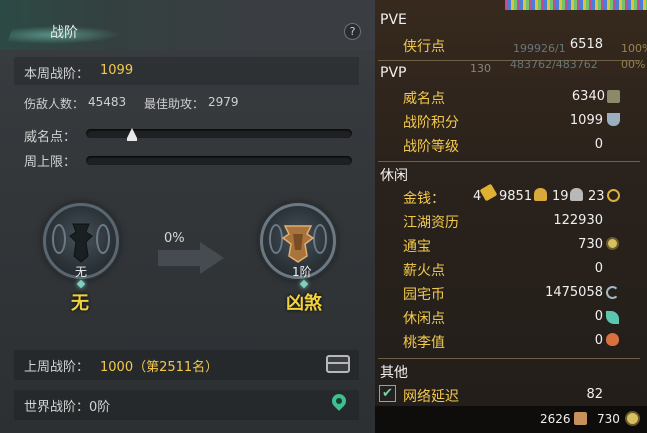 This screenshot has height=433, width=647. Describe the element at coordinates (424, 99) in the screenshot. I see `pvp-item-prestige-label: 威名点` at that location.